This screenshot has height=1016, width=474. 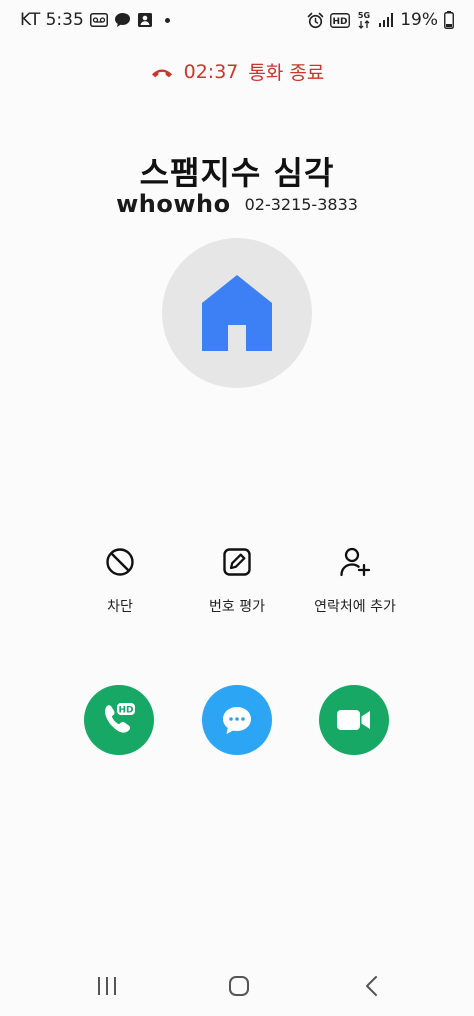 I want to click on status-left: KT 5:35, so click(x=95, y=20).